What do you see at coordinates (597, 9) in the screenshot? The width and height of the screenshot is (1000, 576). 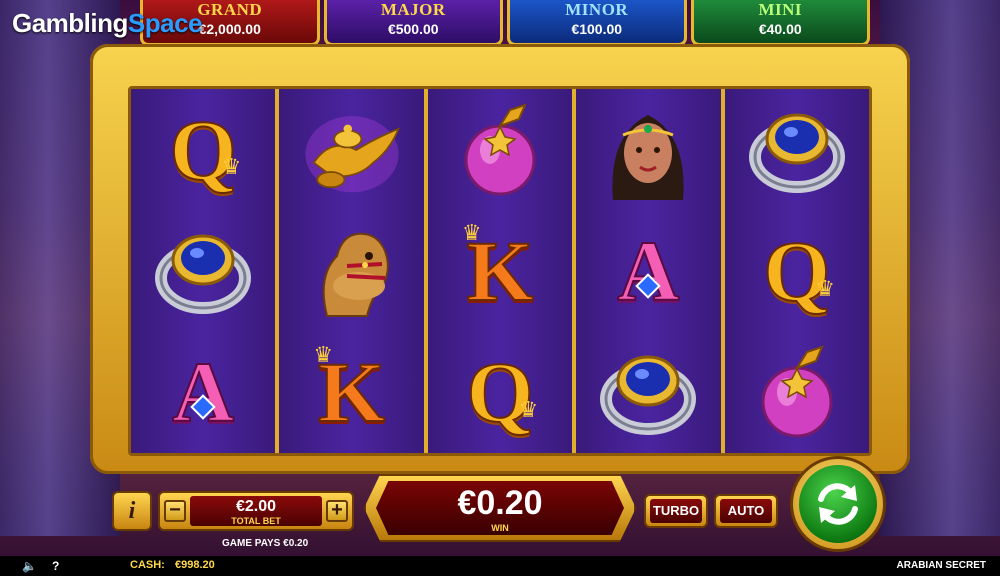 I see `jackpot-name: MINOR` at bounding box center [597, 9].